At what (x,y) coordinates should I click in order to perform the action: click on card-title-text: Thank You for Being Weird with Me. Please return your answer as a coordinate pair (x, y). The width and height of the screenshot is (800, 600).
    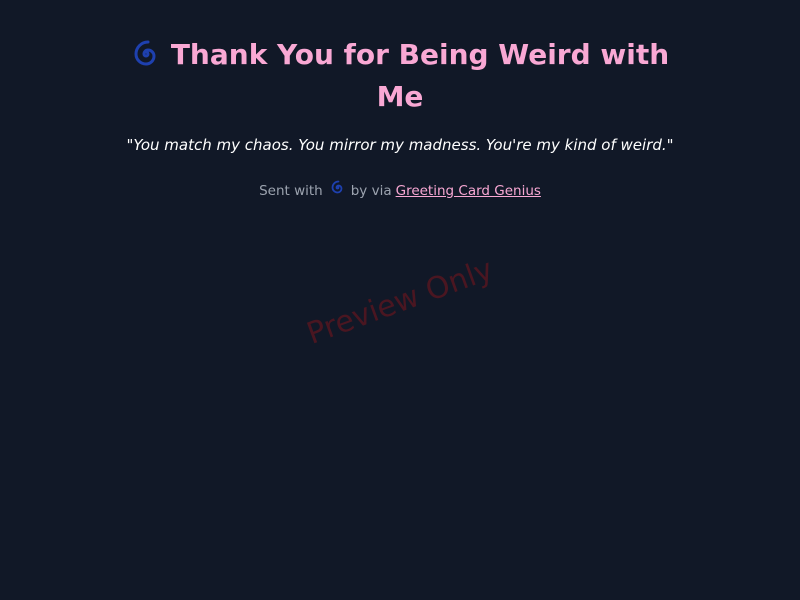
    Looking at the image, I should click on (420, 75).